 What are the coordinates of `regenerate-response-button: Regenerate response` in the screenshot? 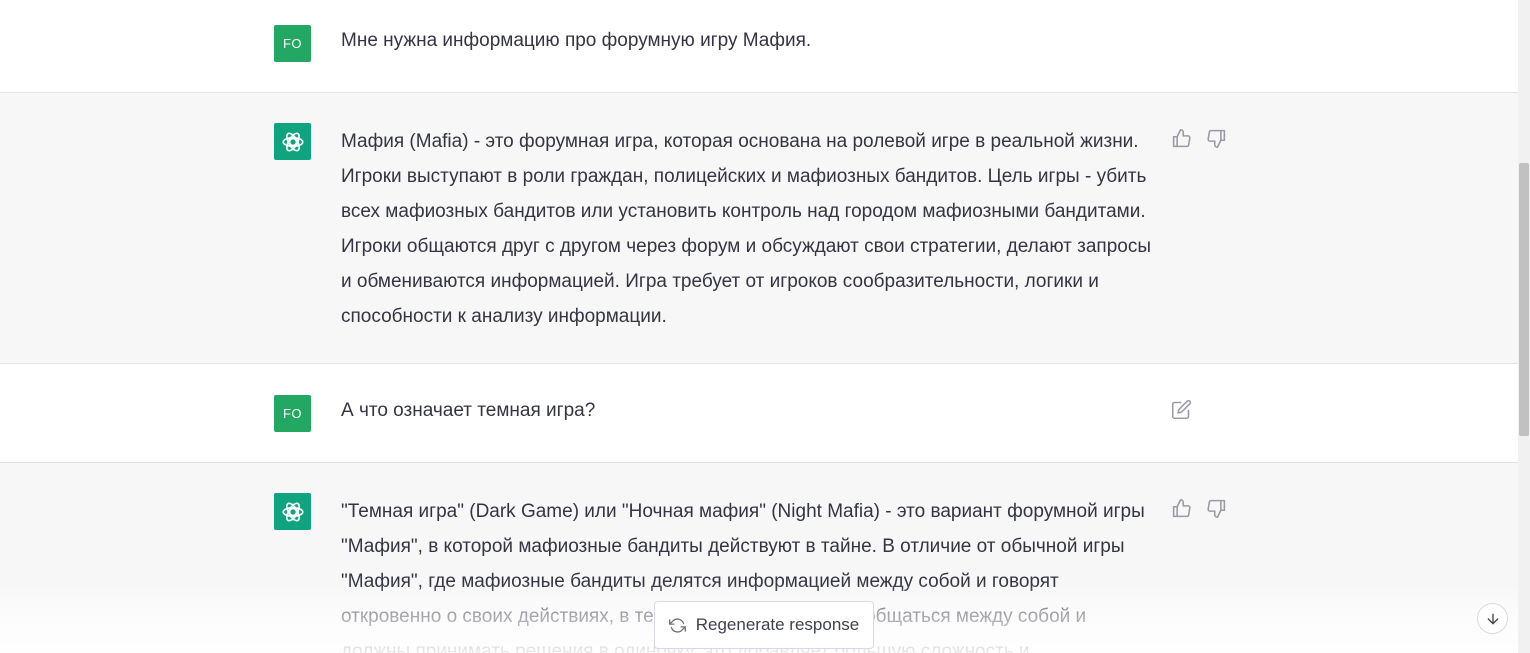 It's located at (764, 625).